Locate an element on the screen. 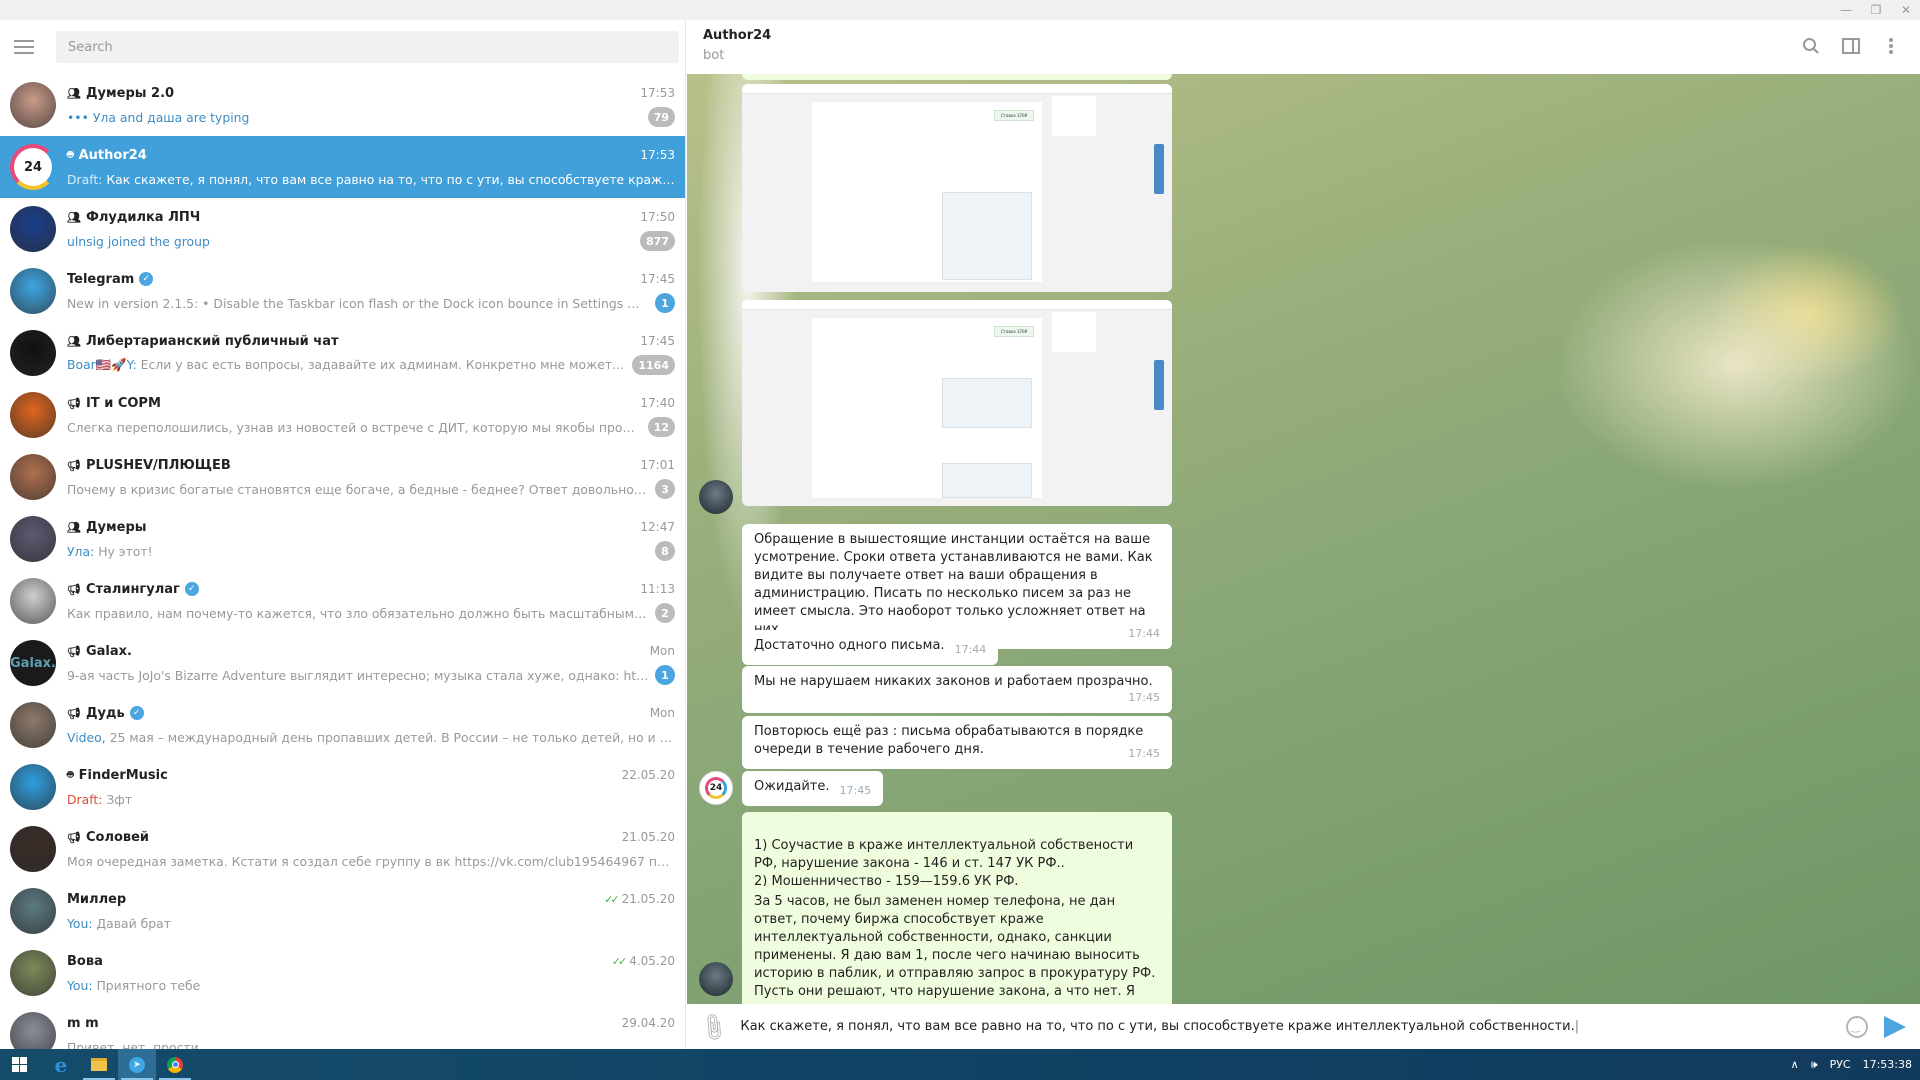 This screenshot has height=1080, width=1920. chat-item-title: 📢︎ Сталингулаг ✓ is located at coordinates (353, 589).